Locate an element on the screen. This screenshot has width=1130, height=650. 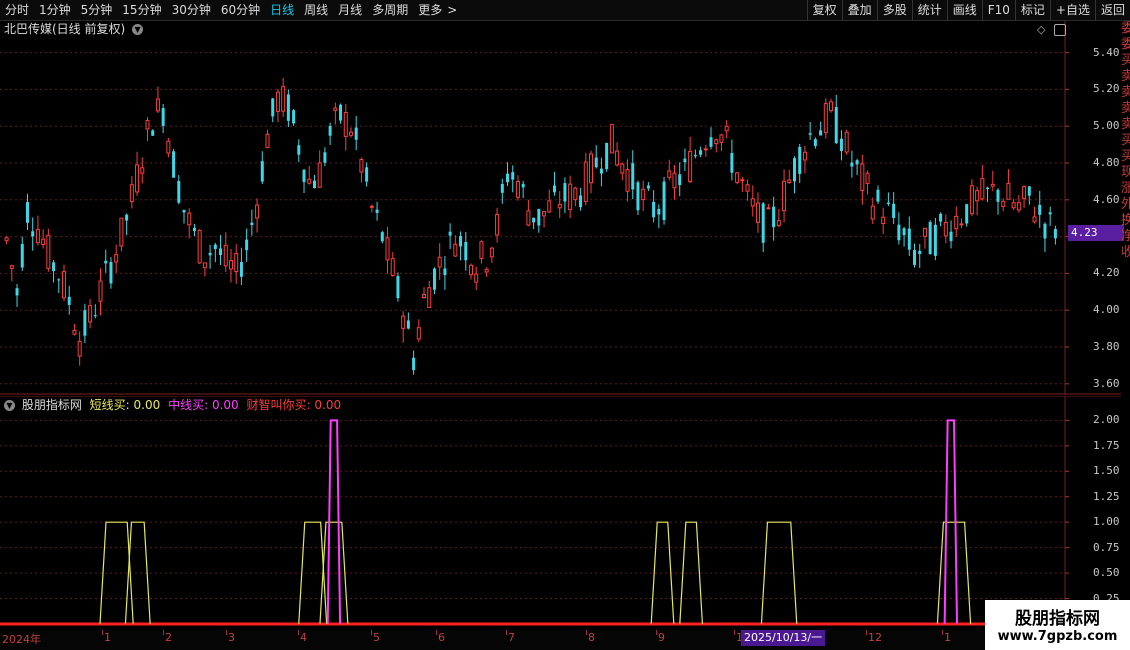
indicator-tick-label: 1.50 is located at coordinates (1106, 471).